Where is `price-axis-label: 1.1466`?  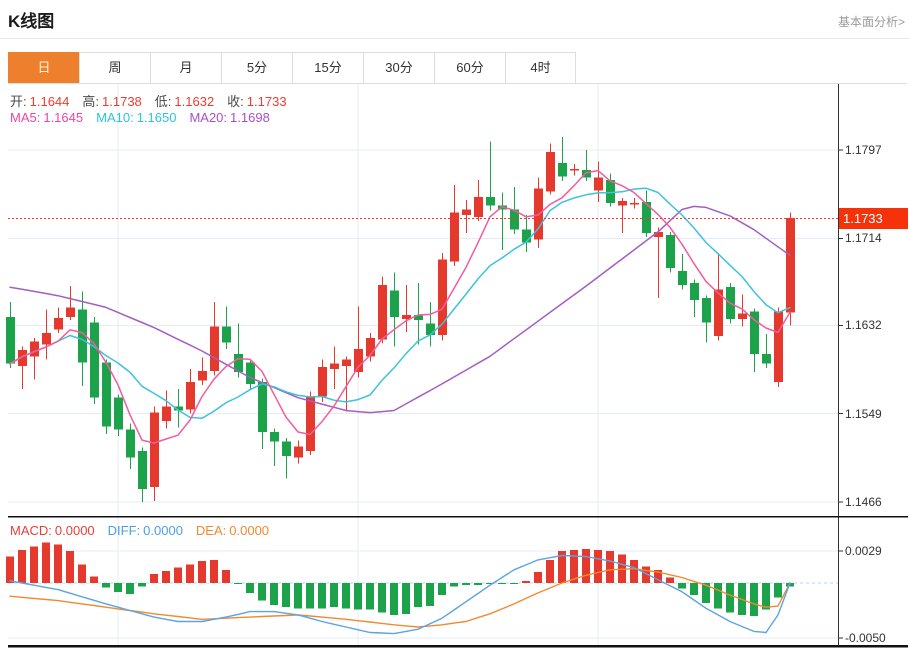 price-axis-label: 1.1466 is located at coordinates (863, 501).